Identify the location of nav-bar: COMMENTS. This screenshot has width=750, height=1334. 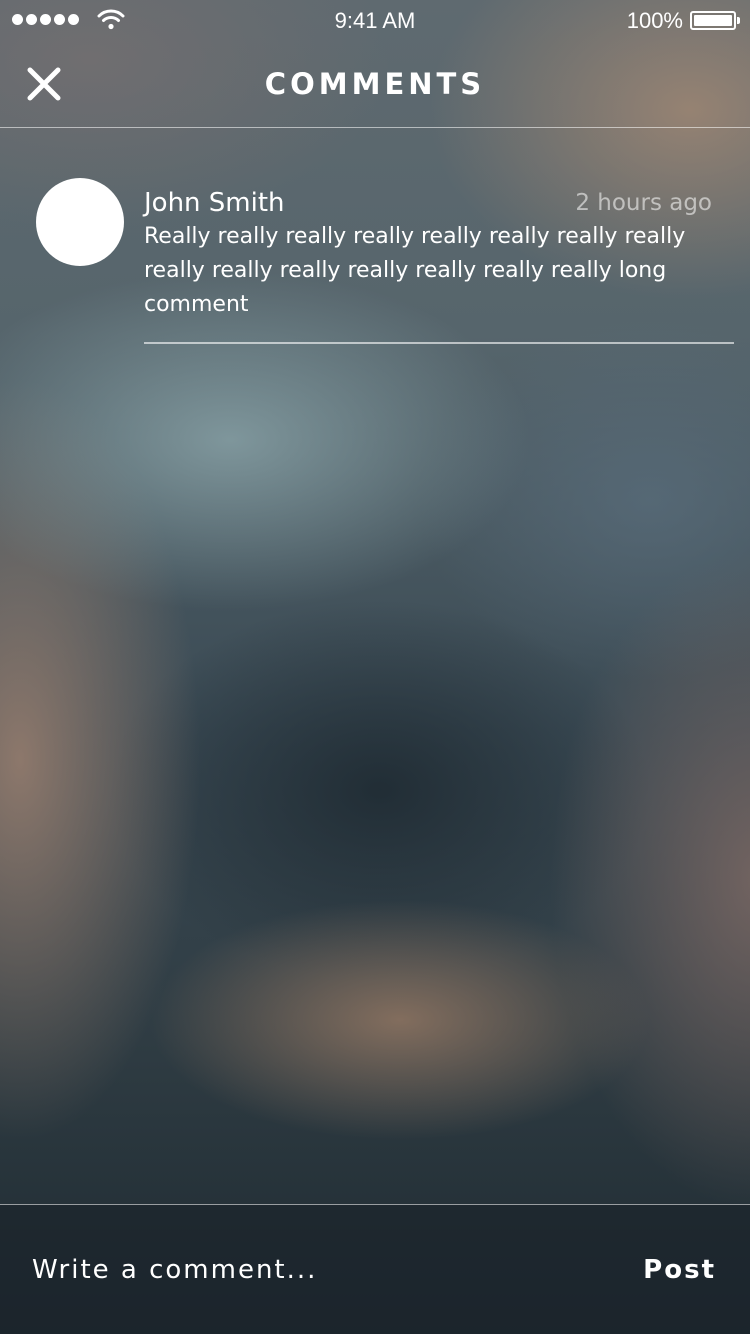
(375, 84).